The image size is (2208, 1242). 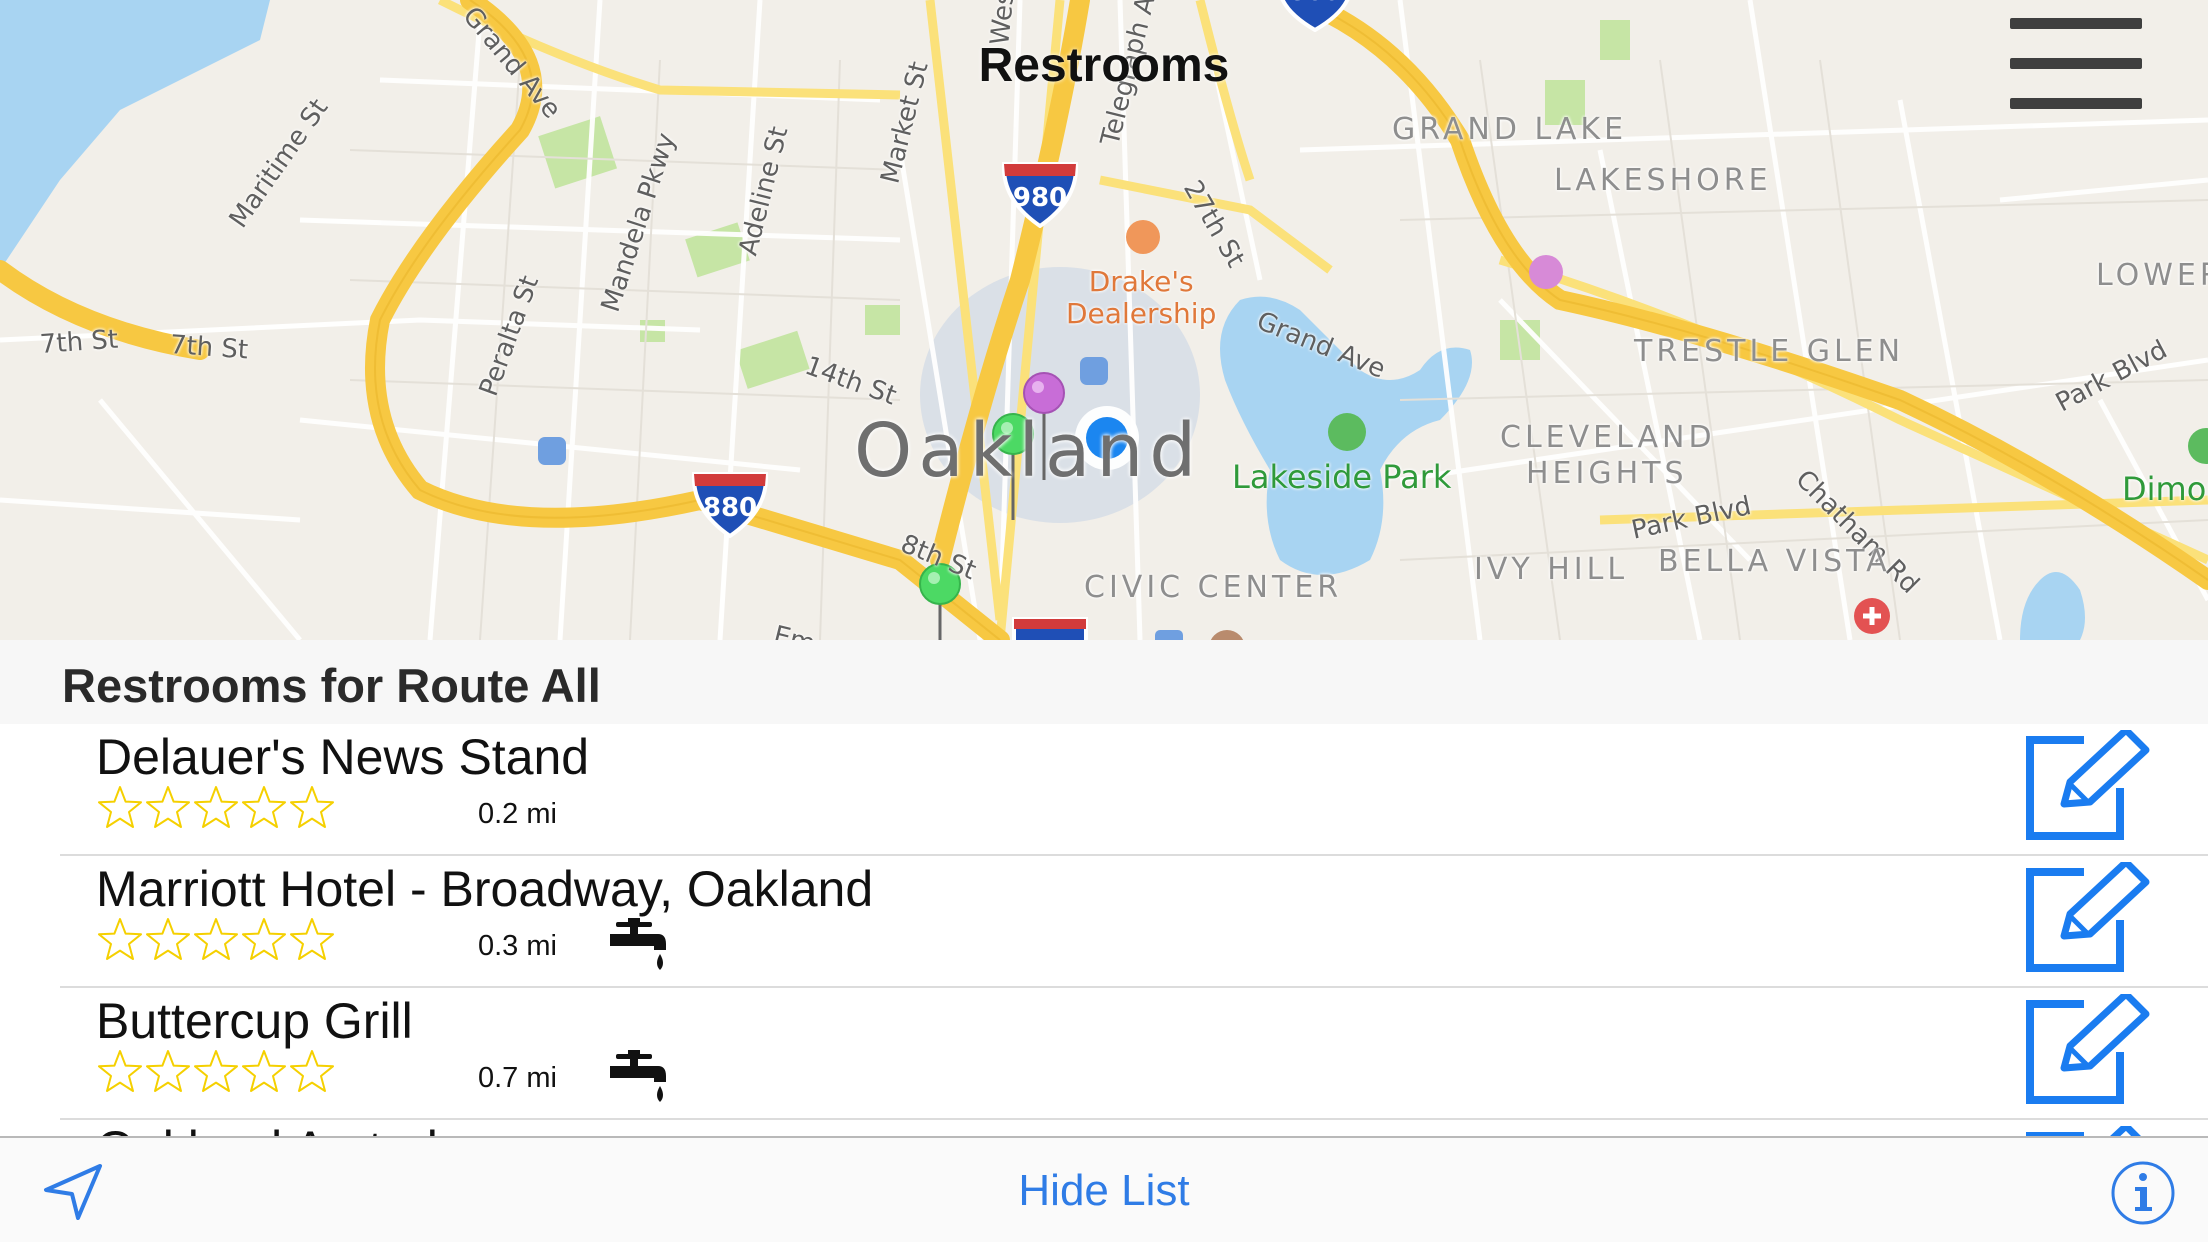 What do you see at coordinates (1104, 682) in the screenshot?
I see `list-section-header: Restrooms for Route All` at bounding box center [1104, 682].